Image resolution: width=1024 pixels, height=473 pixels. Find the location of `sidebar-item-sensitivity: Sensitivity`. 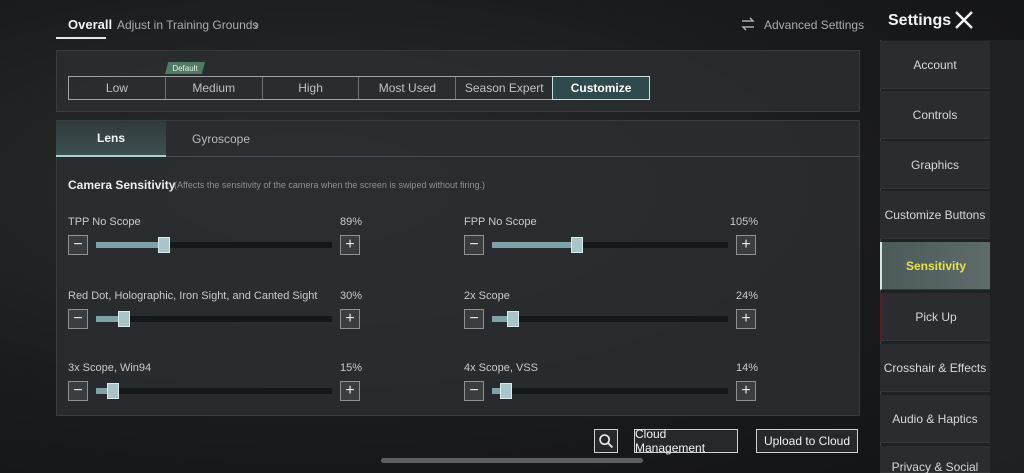

sidebar-item-sensitivity: Sensitivity is located at coordinates (935, 266).